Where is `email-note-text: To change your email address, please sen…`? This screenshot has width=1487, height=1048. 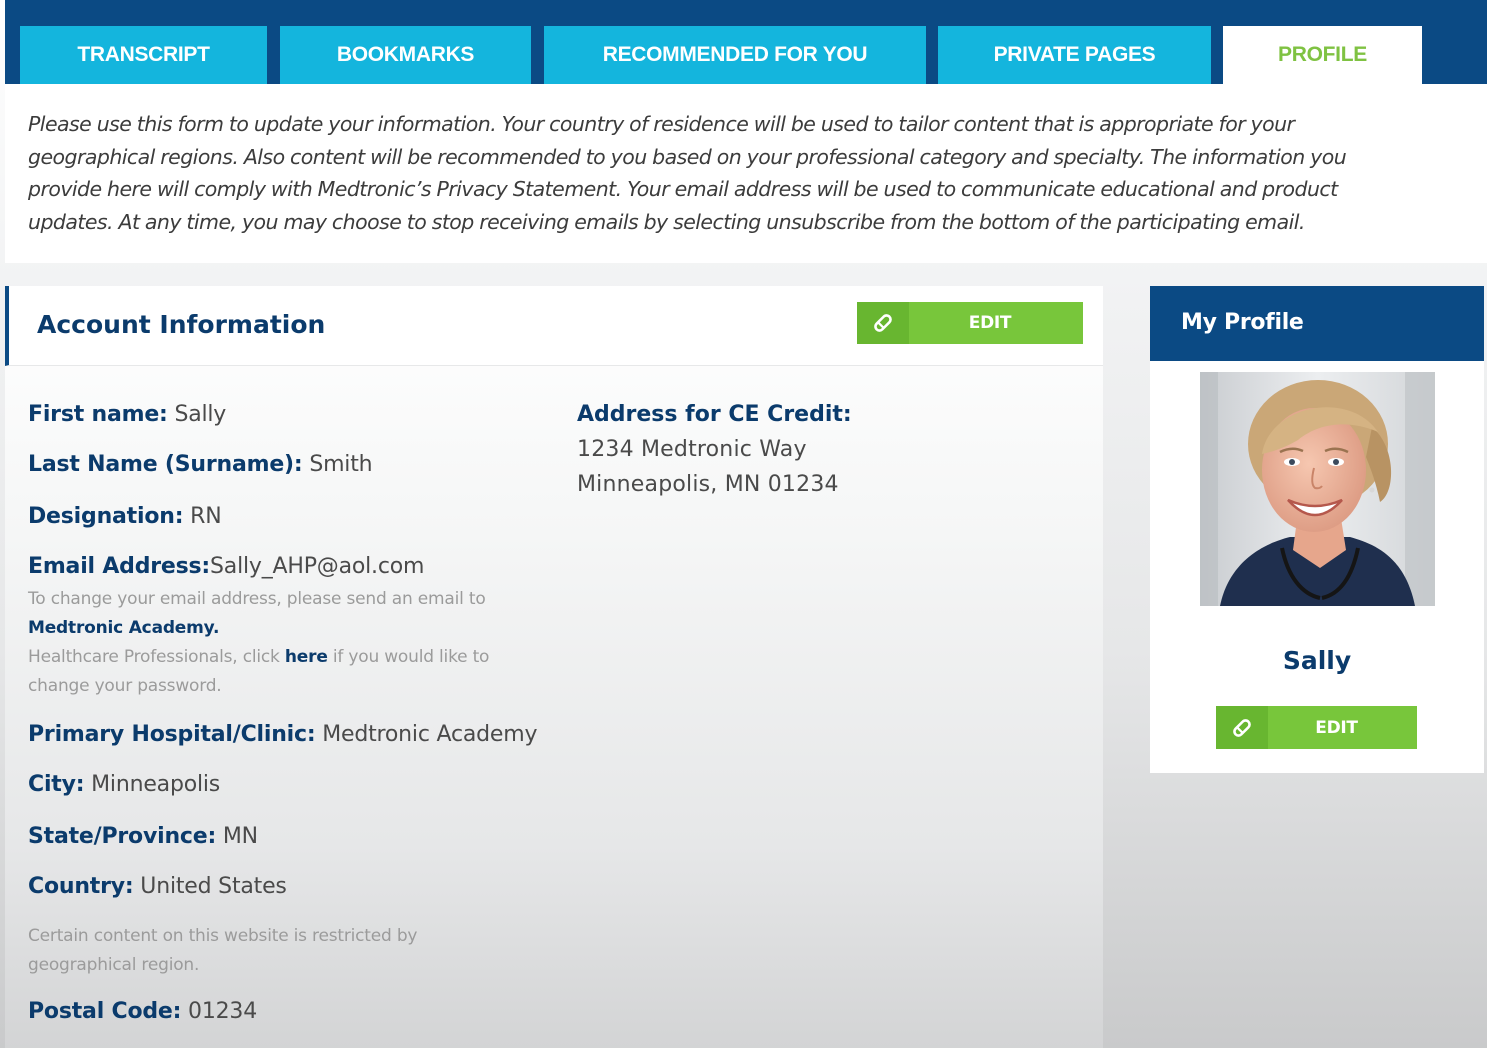
email-note-text: To change your email address, please sen… is located at coordinates (257, 599).